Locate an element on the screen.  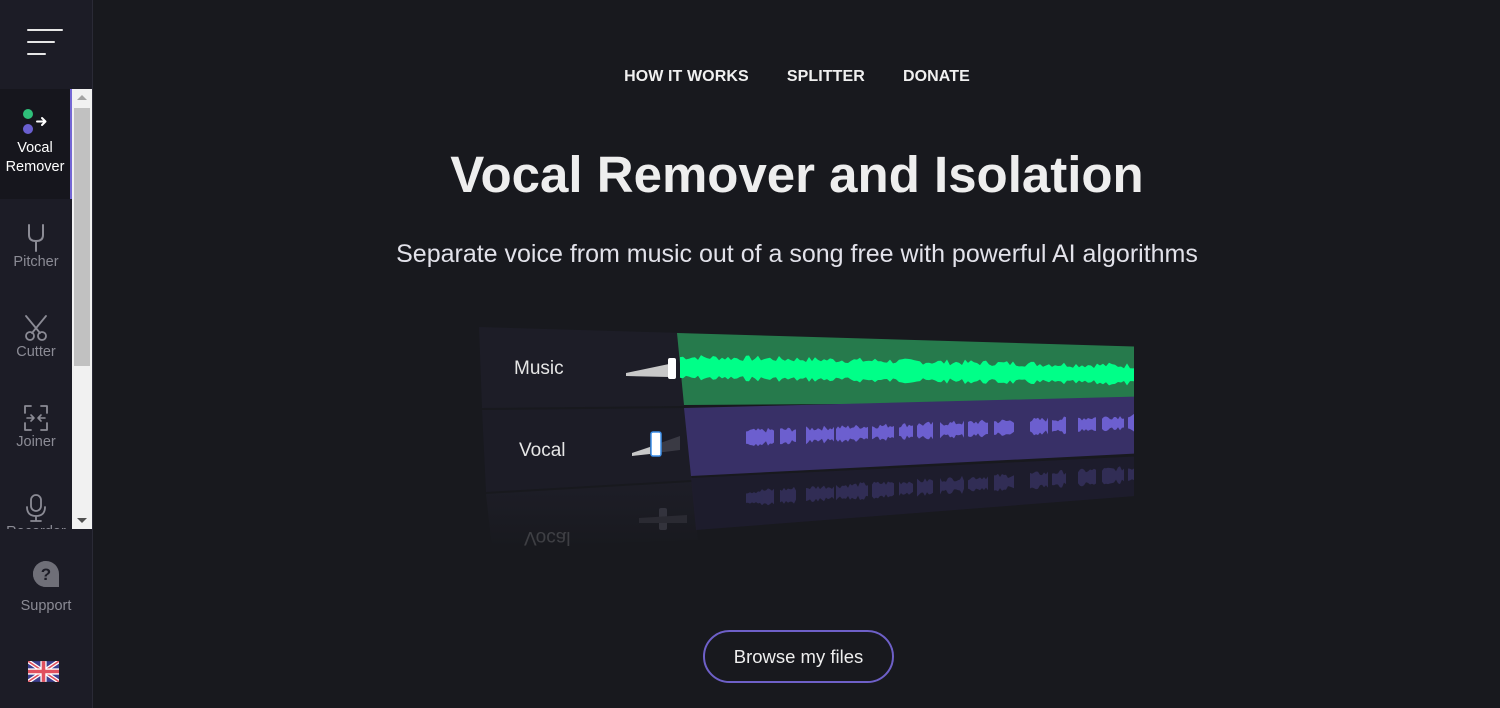
scroll-up-arrow-icon is located at coordinates (82, 97).